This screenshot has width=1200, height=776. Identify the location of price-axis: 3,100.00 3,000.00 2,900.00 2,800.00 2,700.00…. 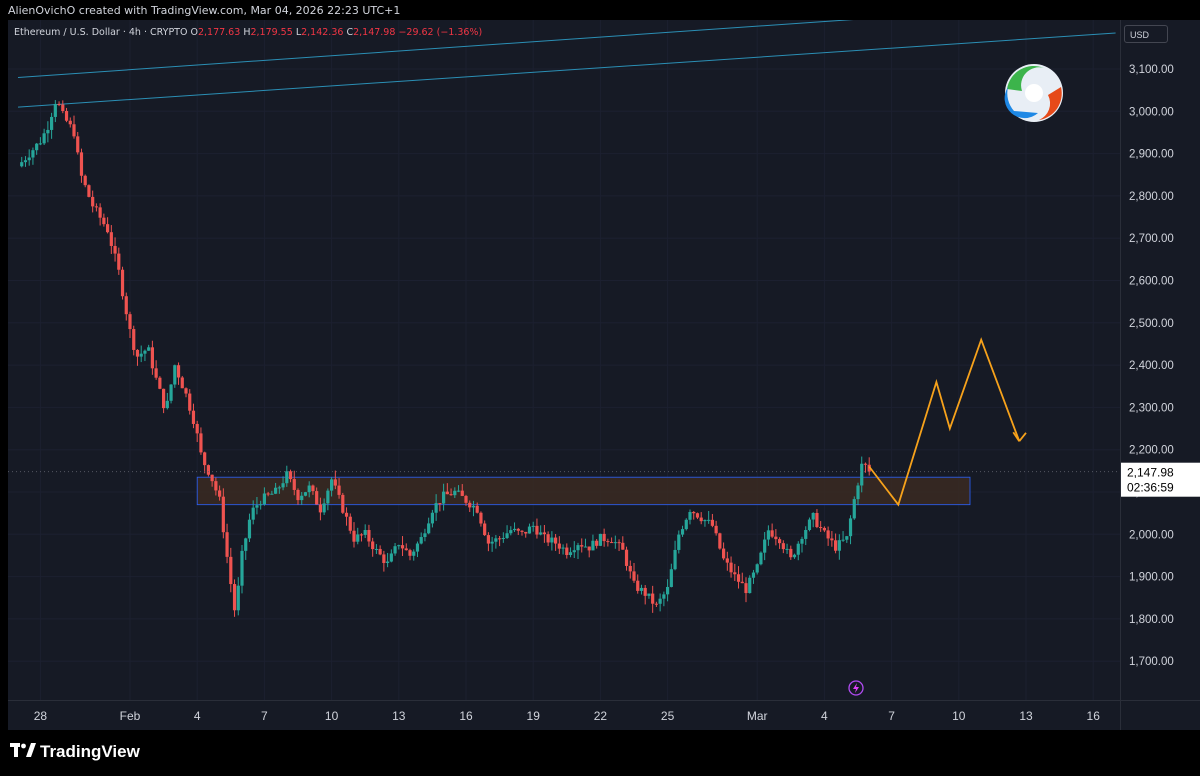
(1160, 366).